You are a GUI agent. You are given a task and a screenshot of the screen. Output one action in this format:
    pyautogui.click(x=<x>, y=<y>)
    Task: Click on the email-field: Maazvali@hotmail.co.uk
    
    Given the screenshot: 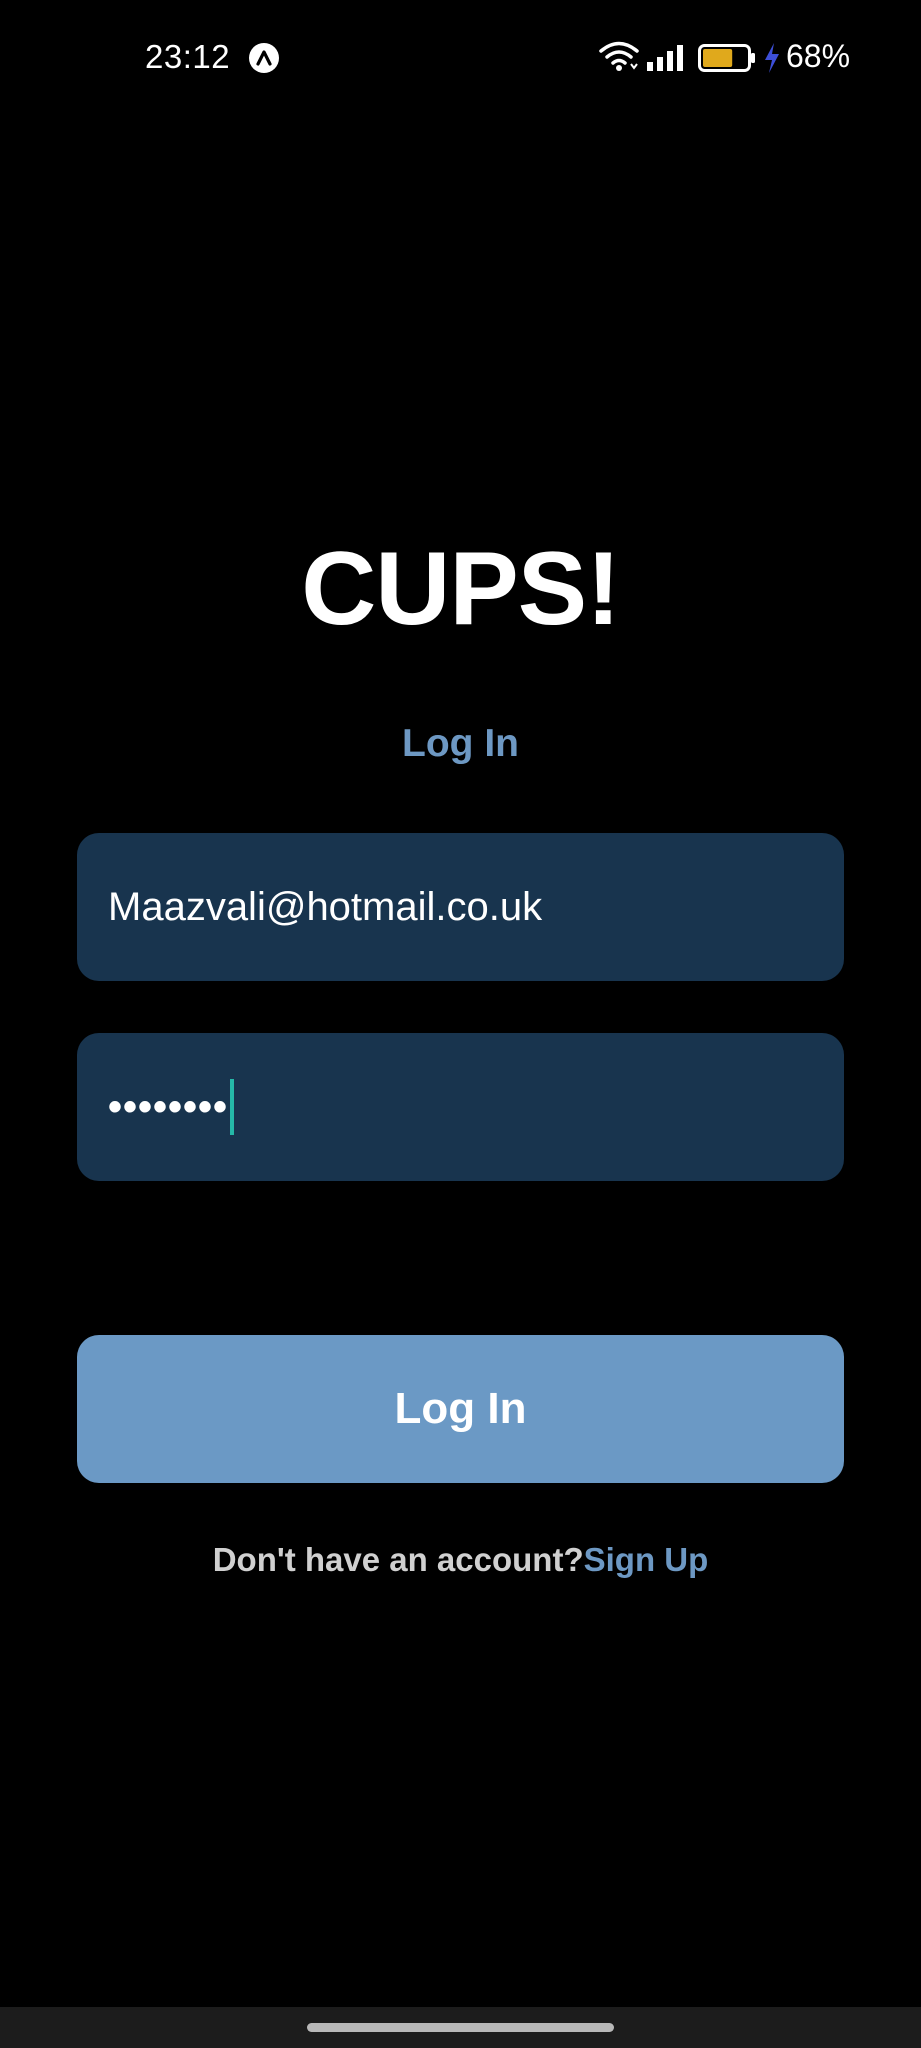 What is the action you would take?
    pyautogui.click(x=460, y=907)
    